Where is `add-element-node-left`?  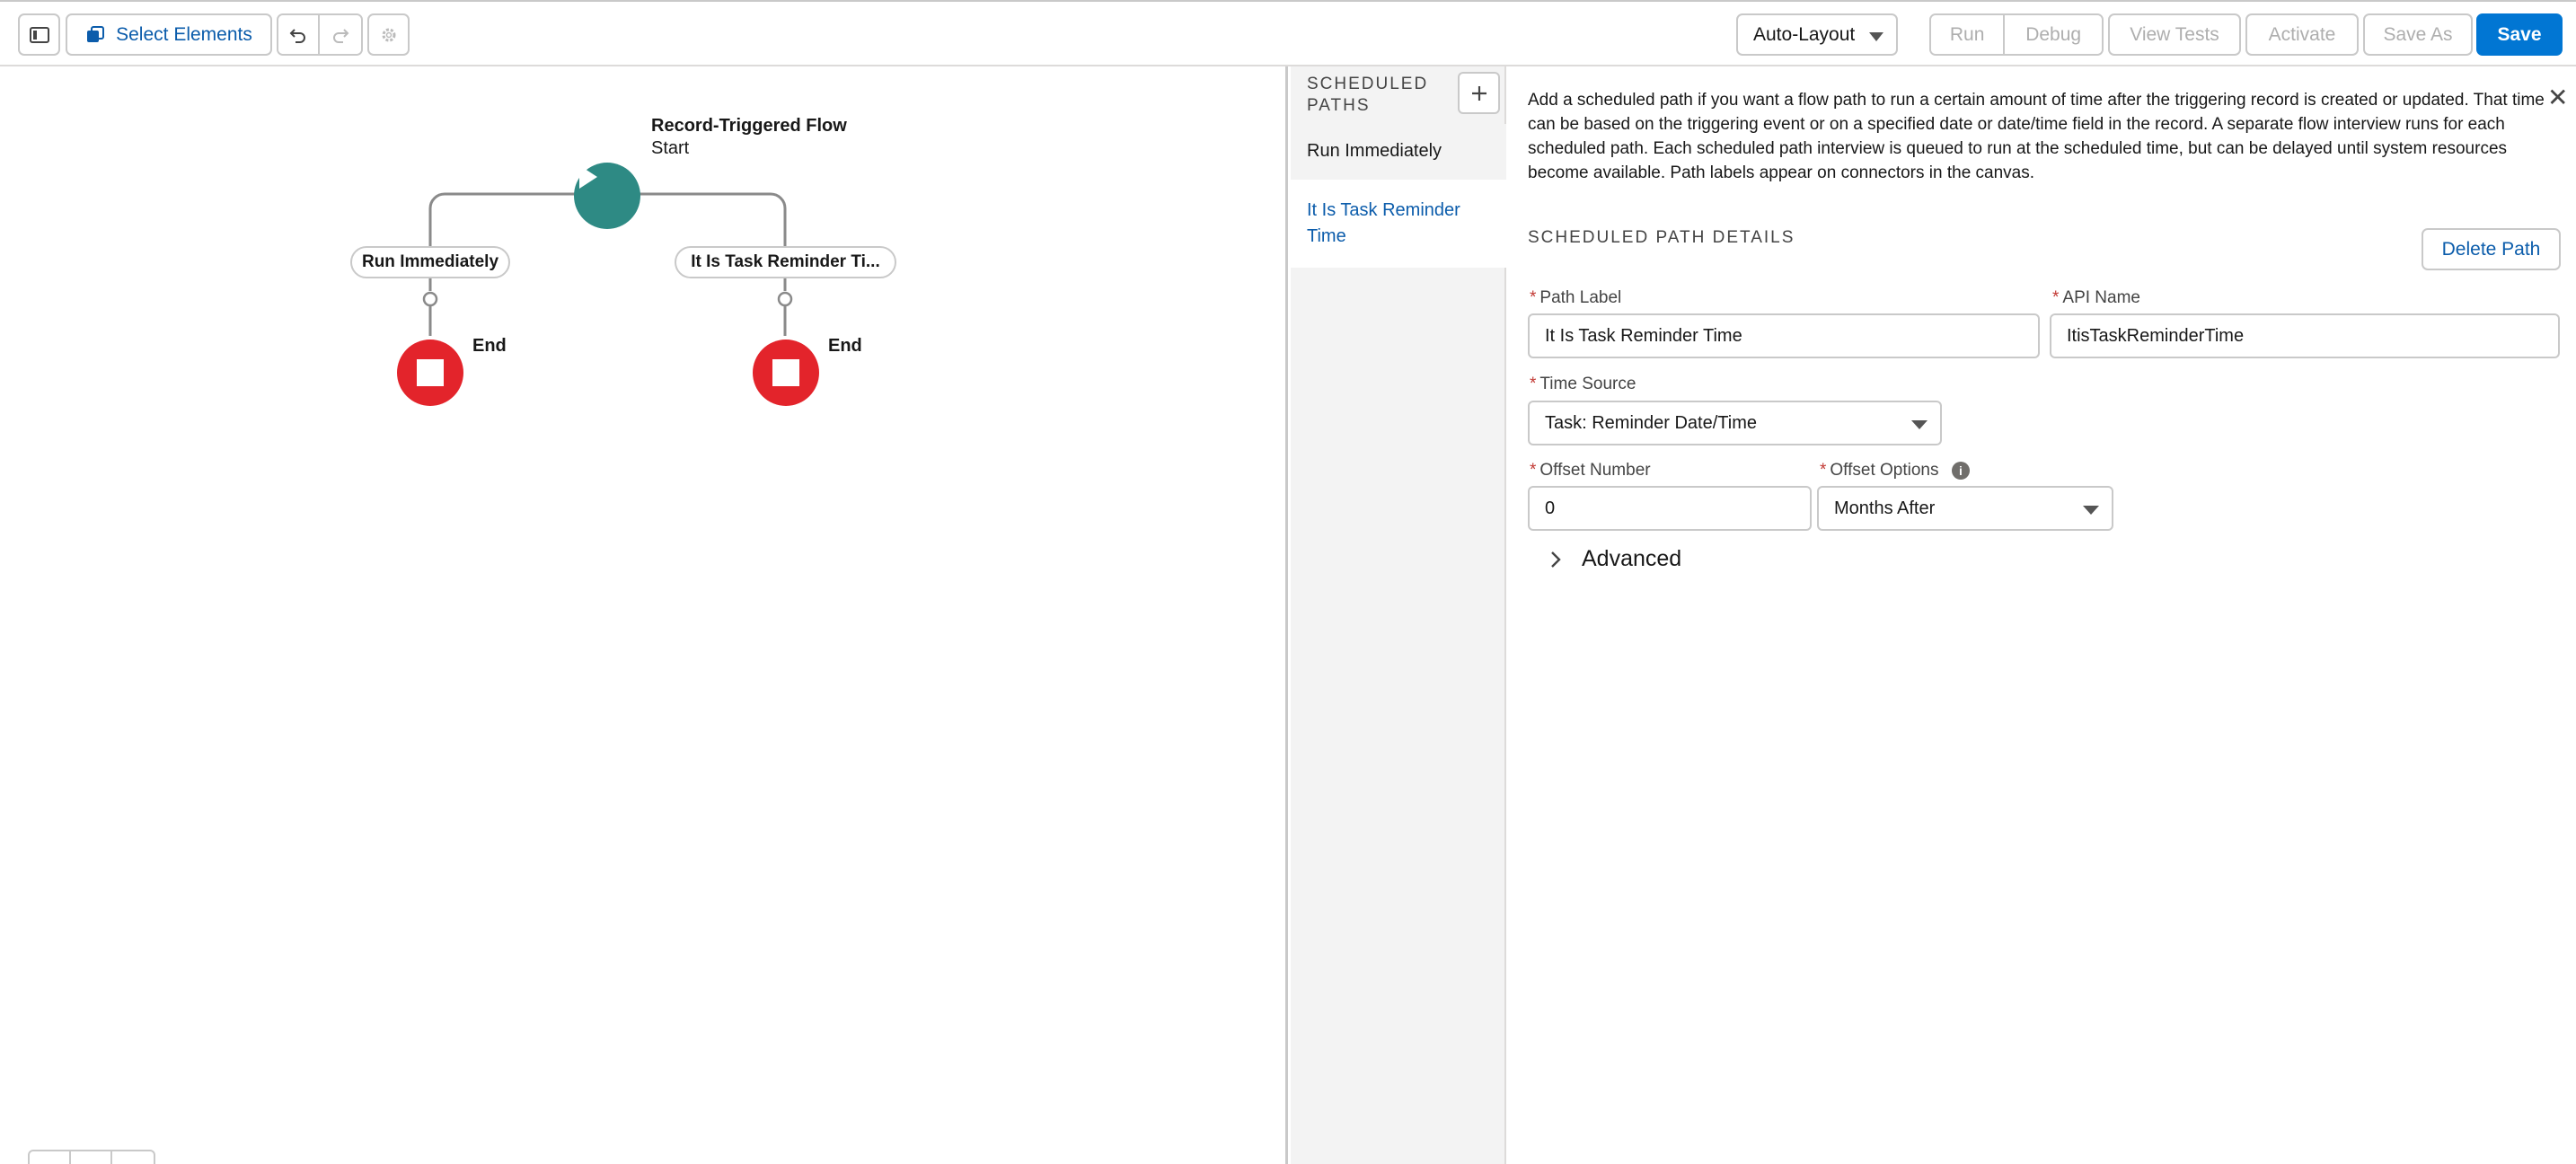 add-element-node-left is located at coordinates (430, 299).